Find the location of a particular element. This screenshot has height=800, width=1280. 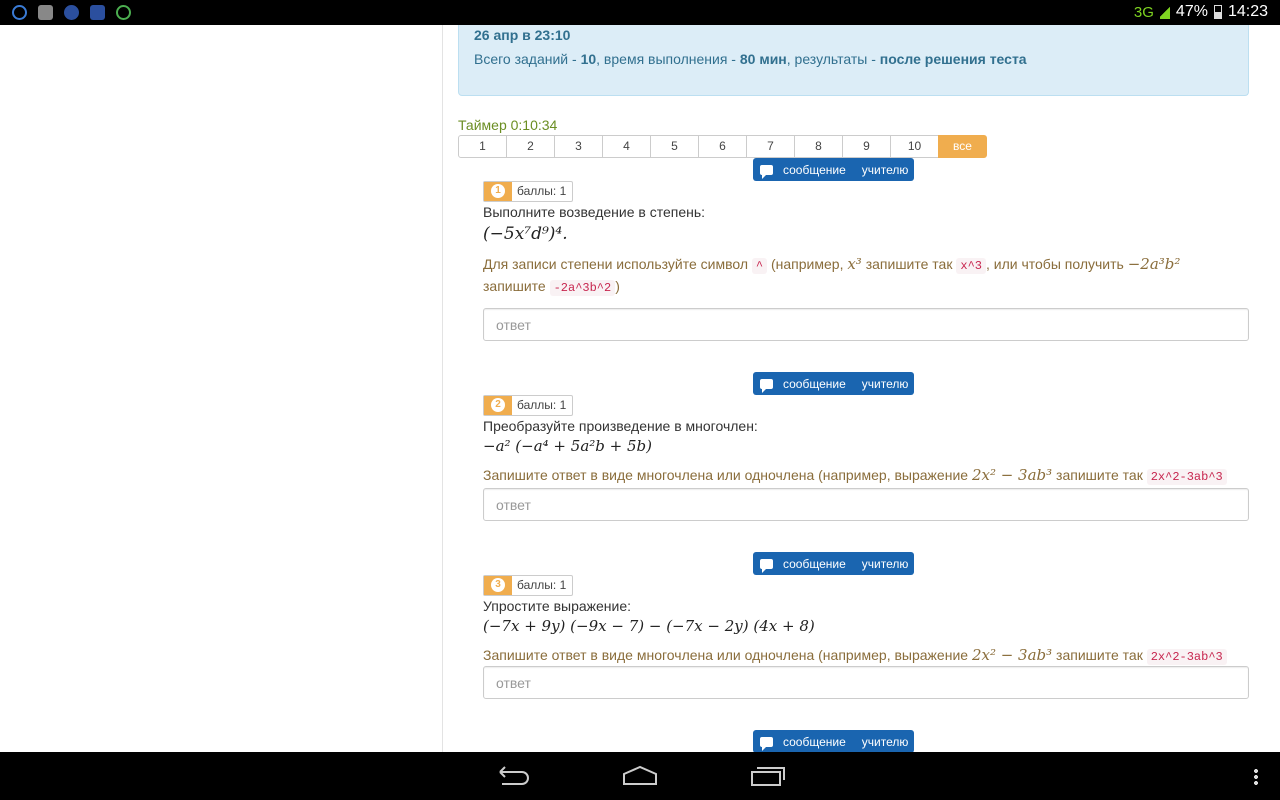

question-number-badge: 3 is located at coordinates (498, 585).